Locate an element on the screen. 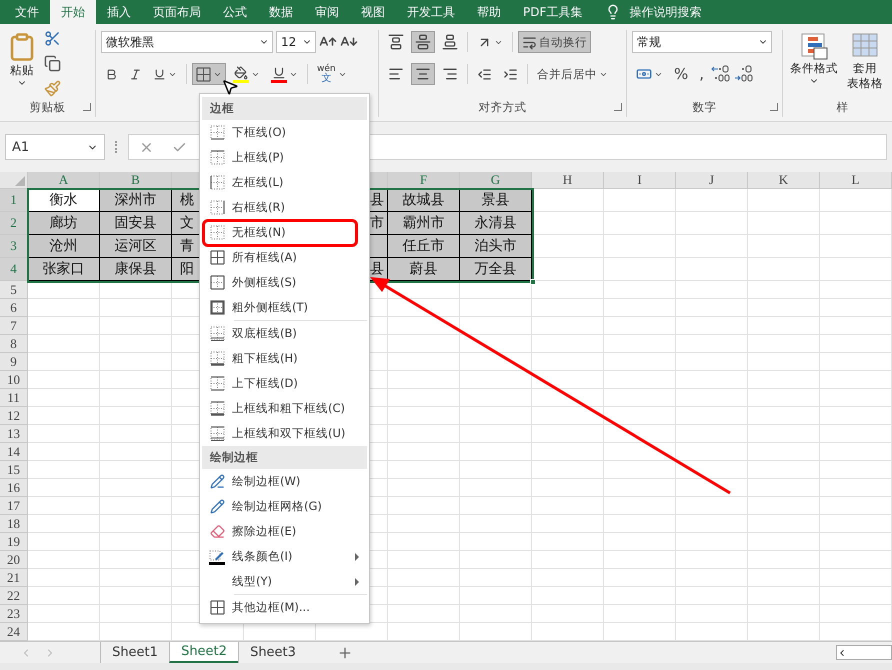 The image size is (892, 670). row-header: 19 is located at coordinates (14, 542).